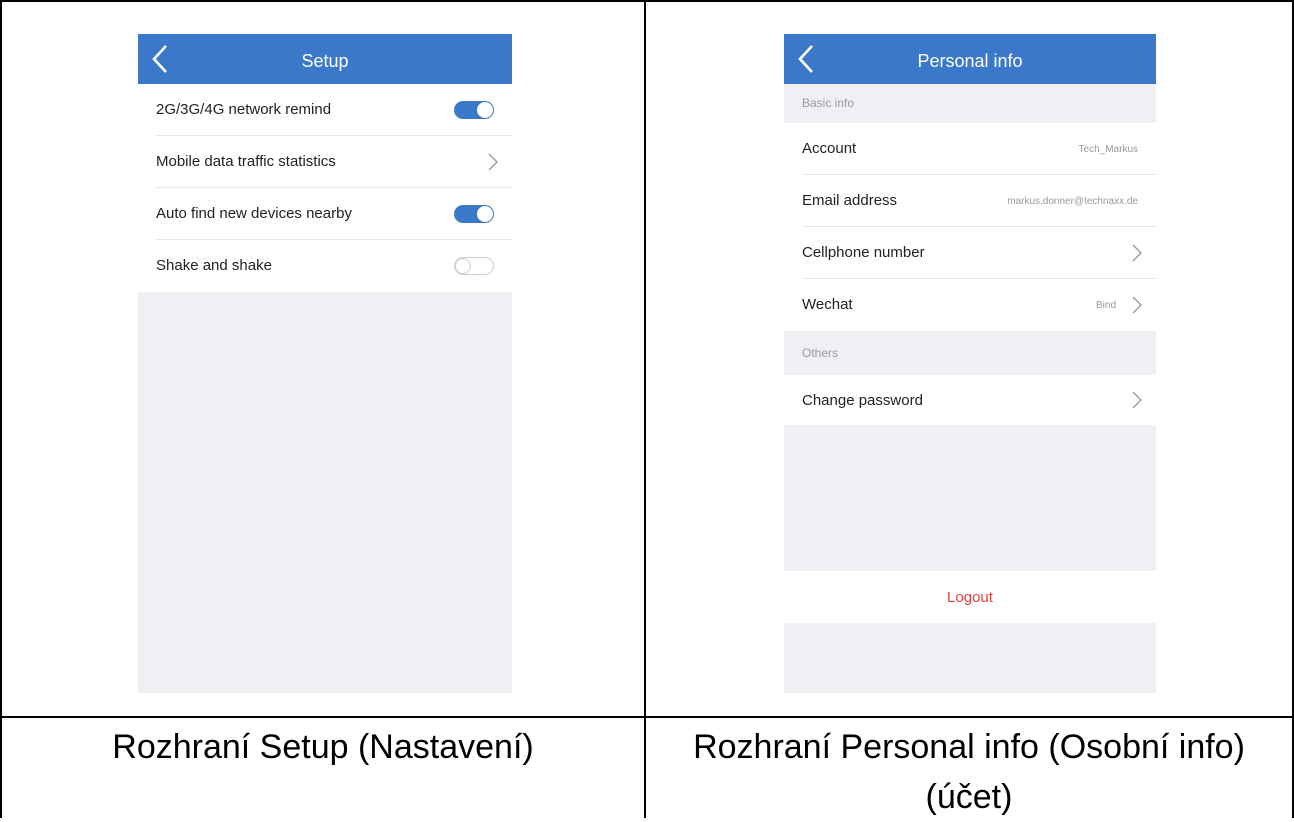 This screenshot has width=1294, height=822. Describe the element at coordinates (970, 149) in the screenshot. I see `info-row-account: Account Tech_Markus` at that location.